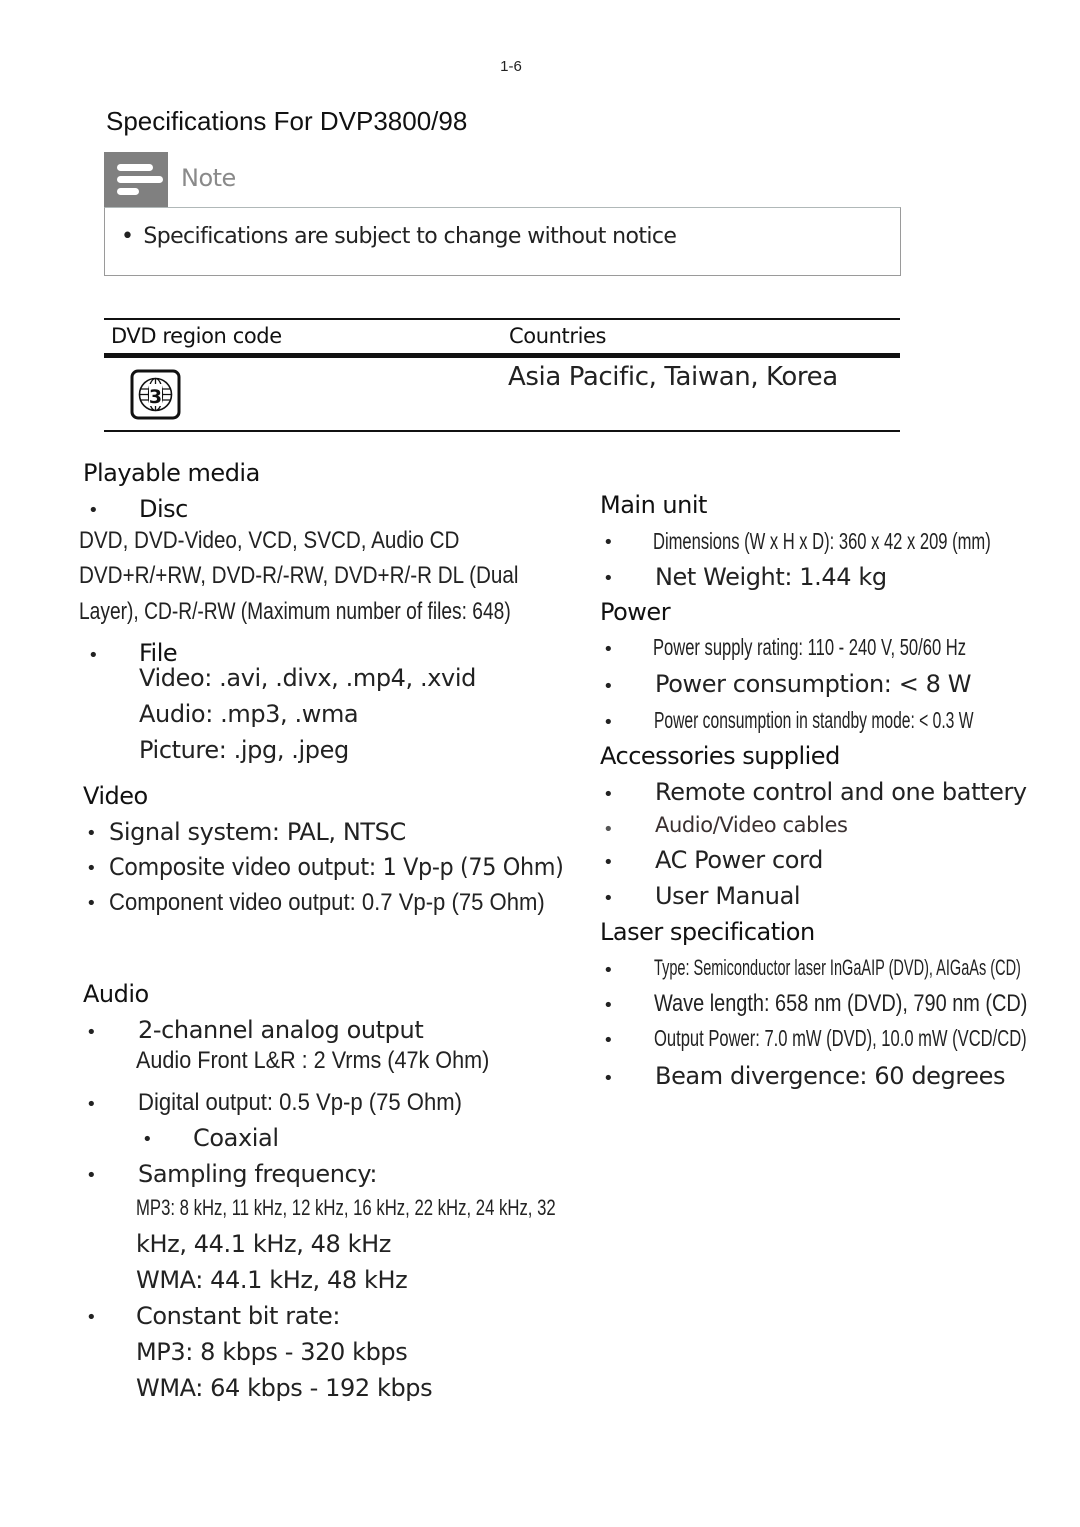  I want to click on table-header-rule, so click(502, 355).